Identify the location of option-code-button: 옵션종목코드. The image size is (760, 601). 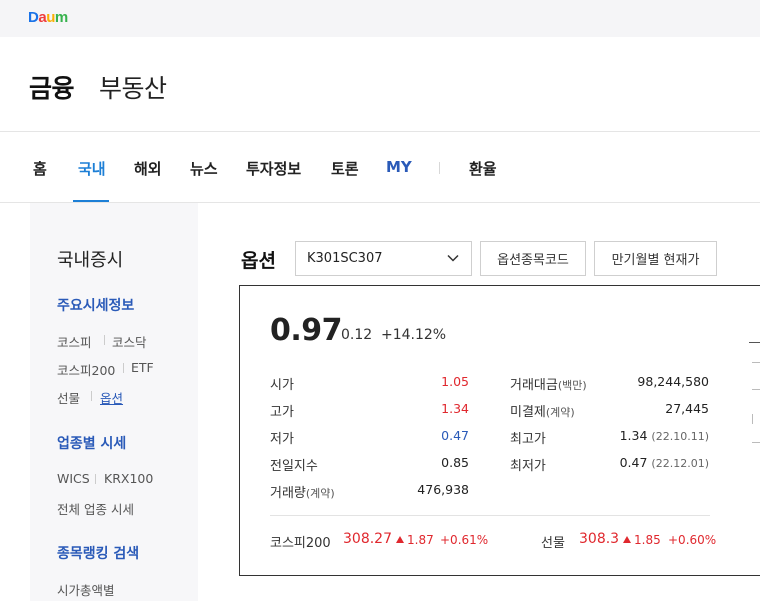
(533, 258).